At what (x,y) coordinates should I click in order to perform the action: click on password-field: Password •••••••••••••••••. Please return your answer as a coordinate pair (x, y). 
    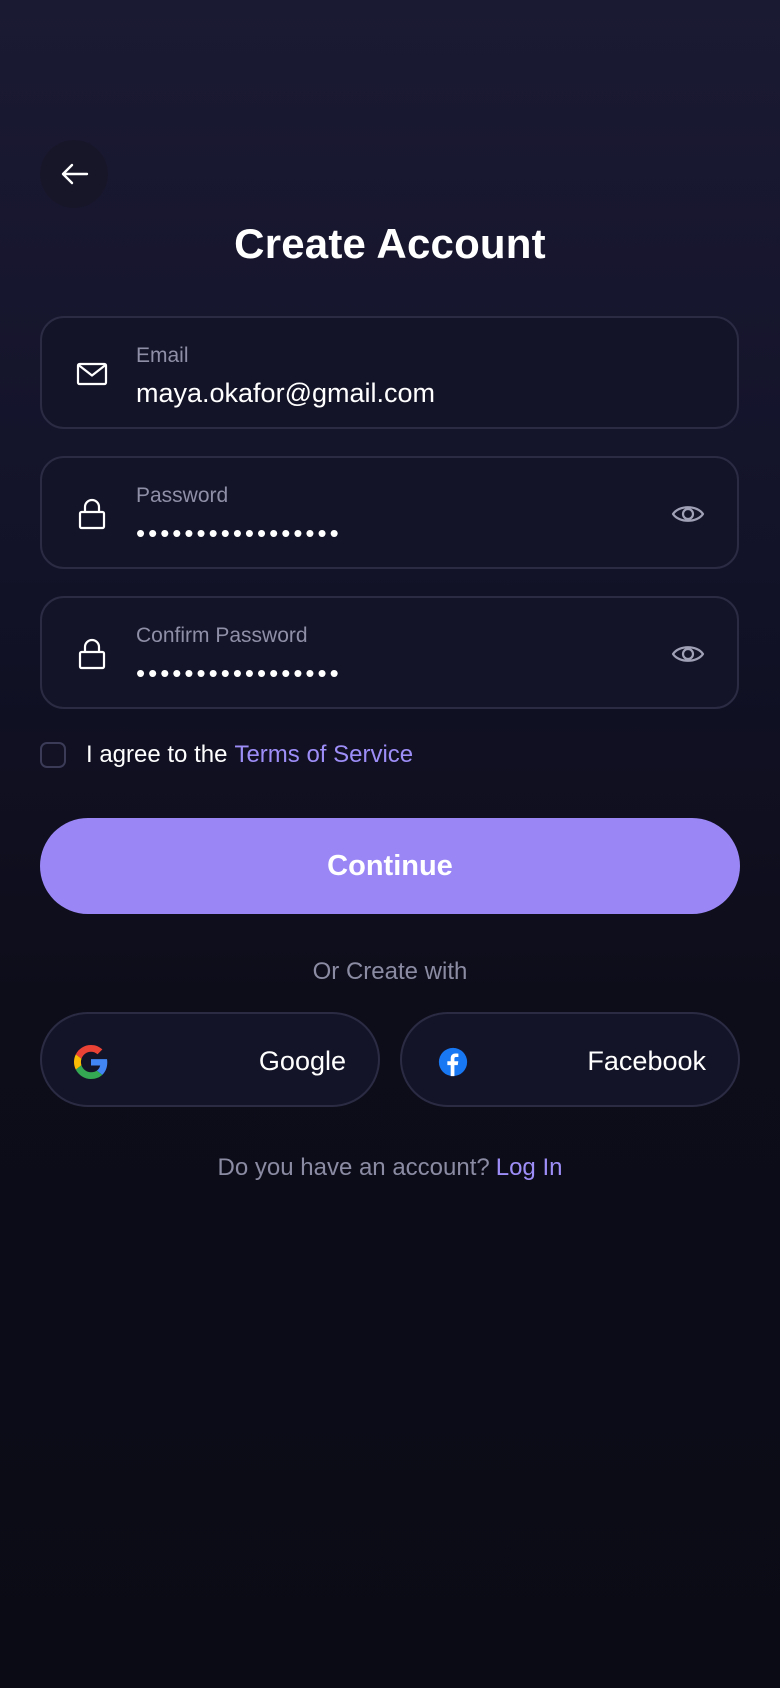
    Looking at the image, I should click on (389, 512).